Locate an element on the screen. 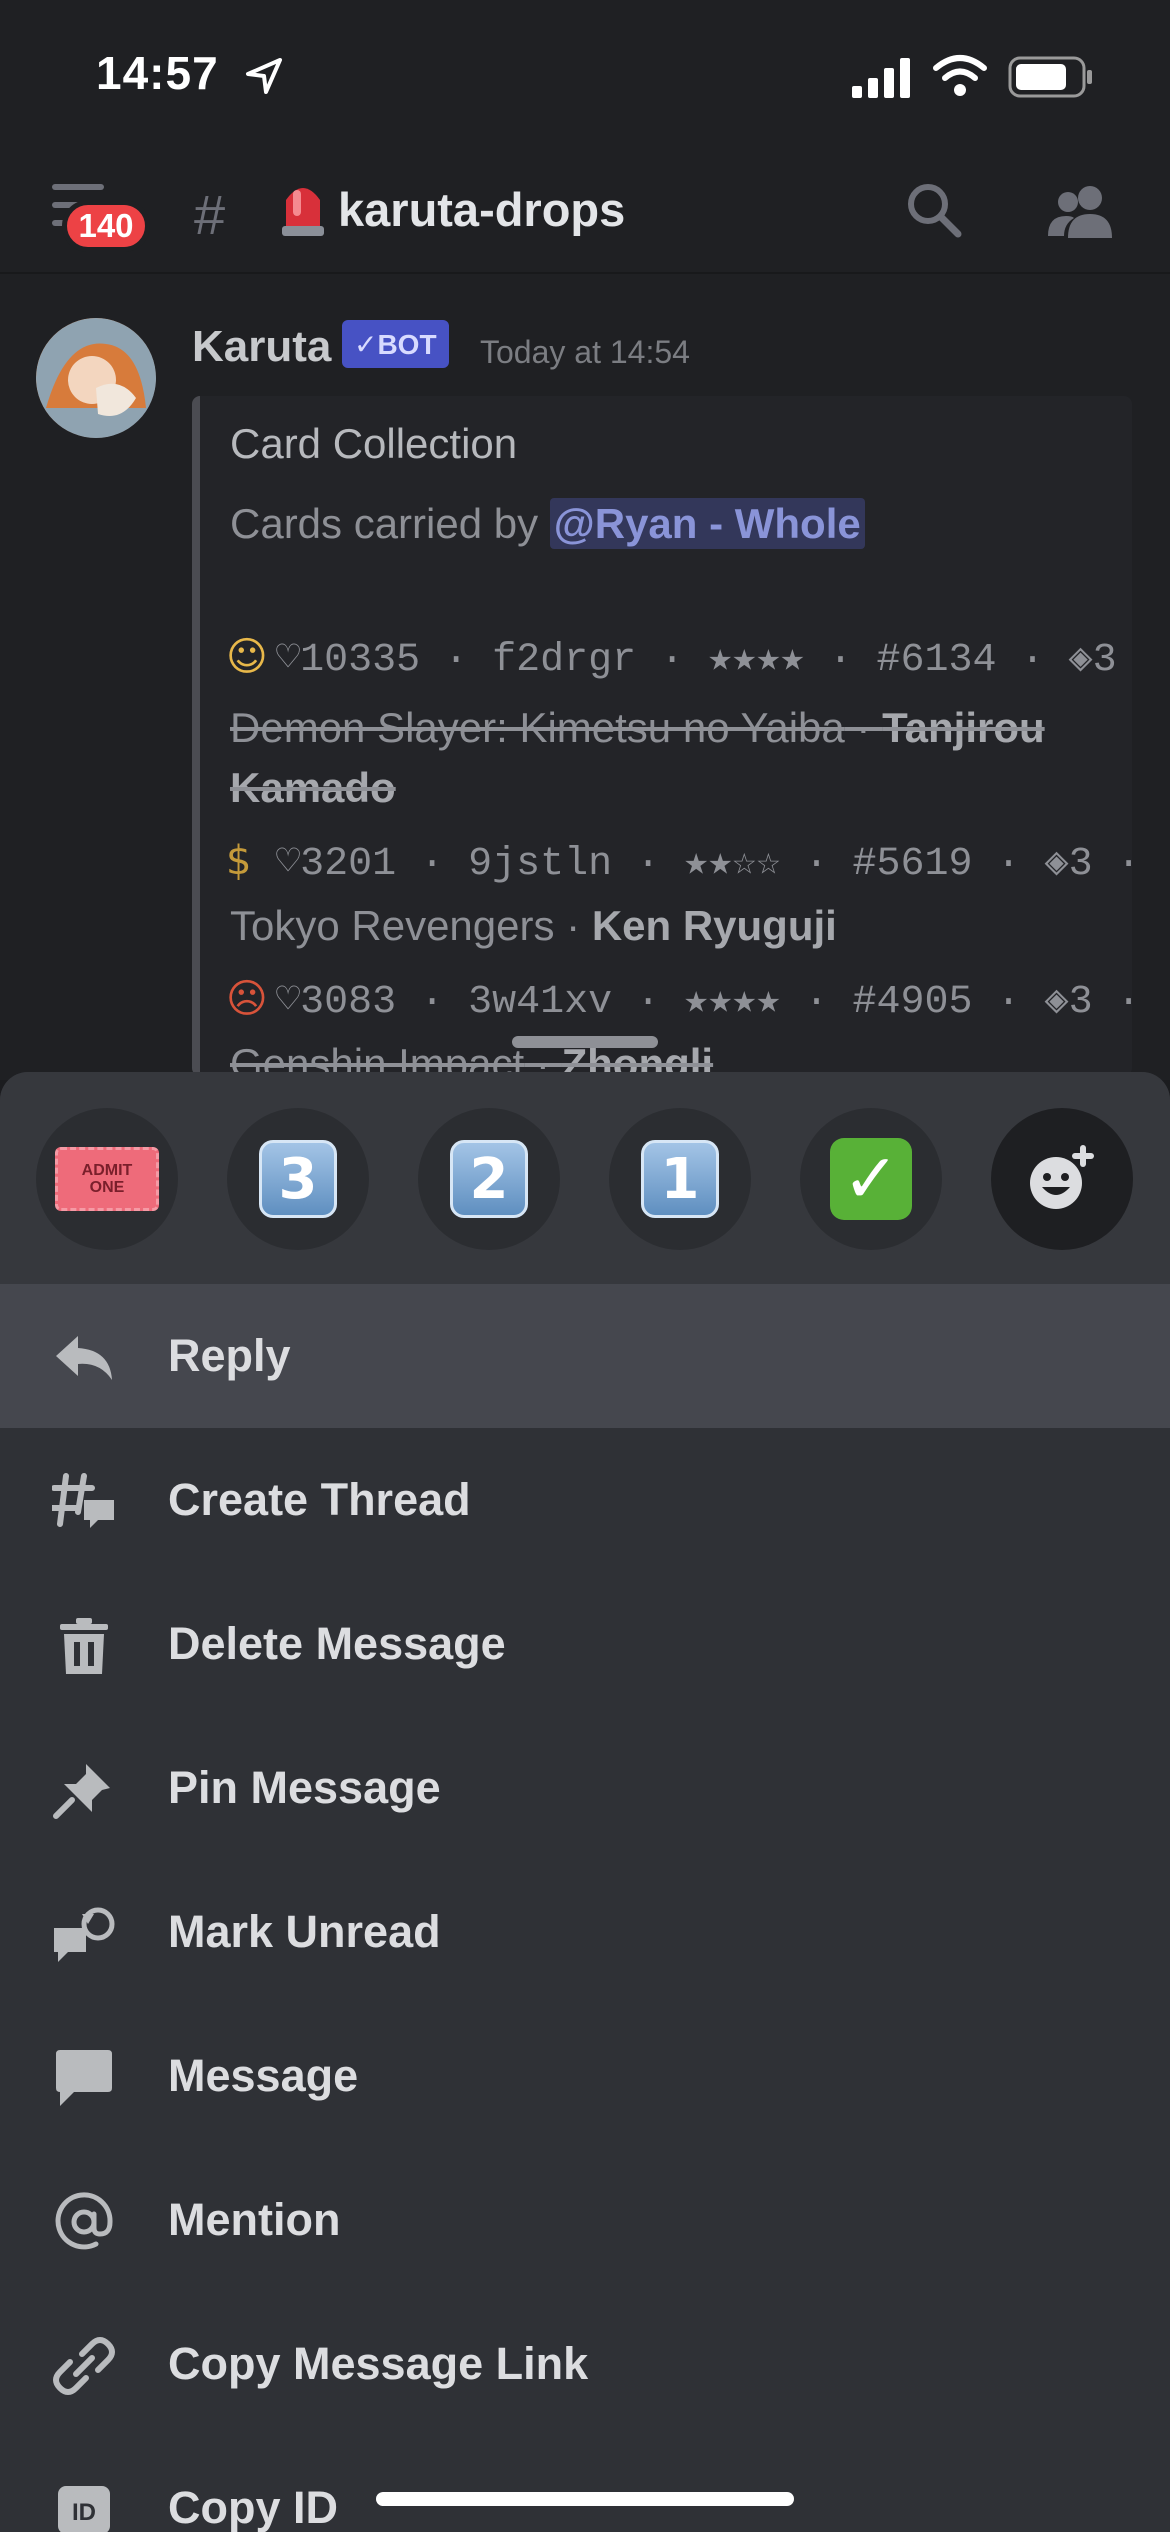  reaction-keycap-2: 2 is located at coordinates (489, 1179).